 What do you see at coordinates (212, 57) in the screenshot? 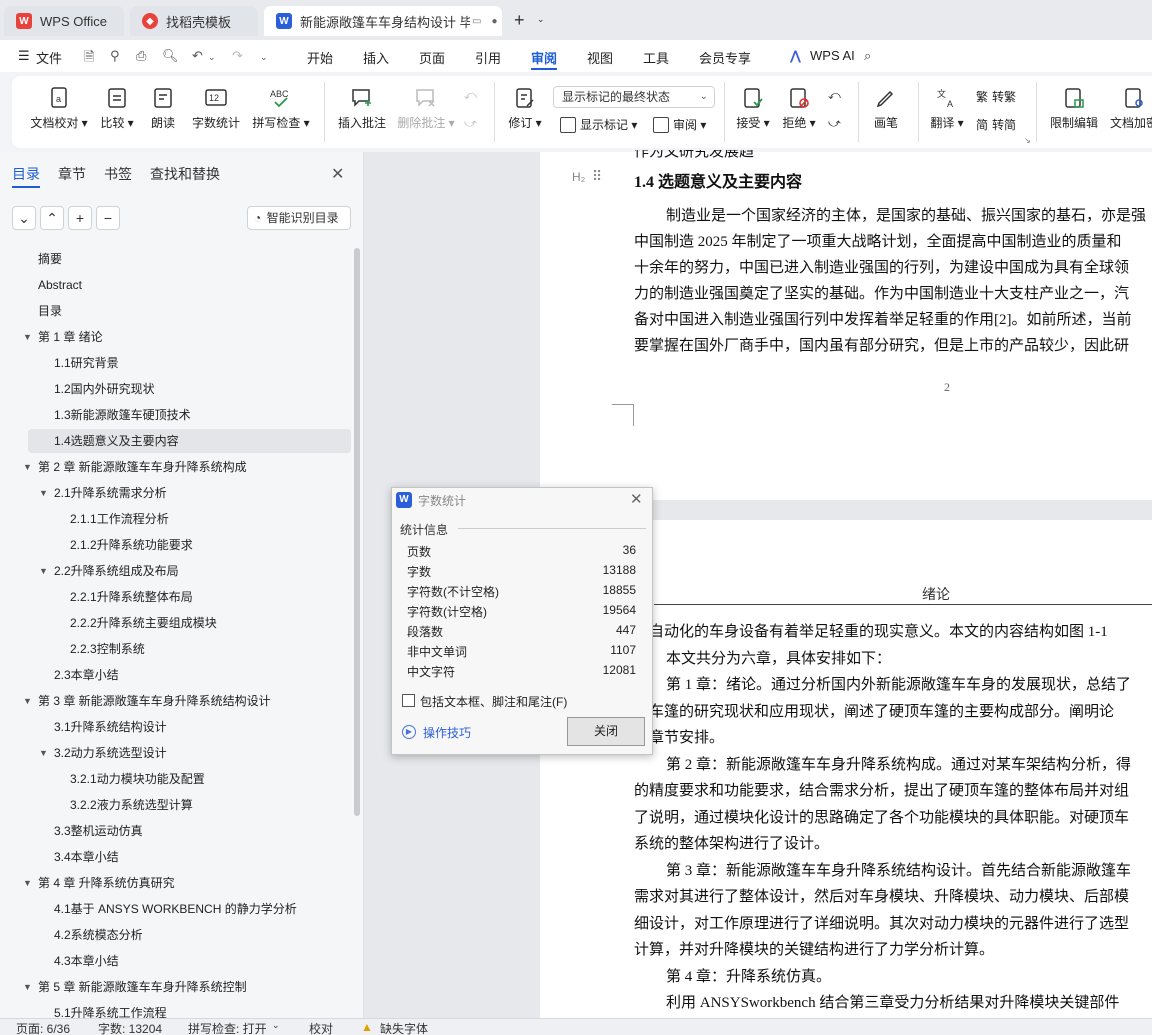
I see `undo-dropdown-icon: ⌄` at bounding box center [212, 57].